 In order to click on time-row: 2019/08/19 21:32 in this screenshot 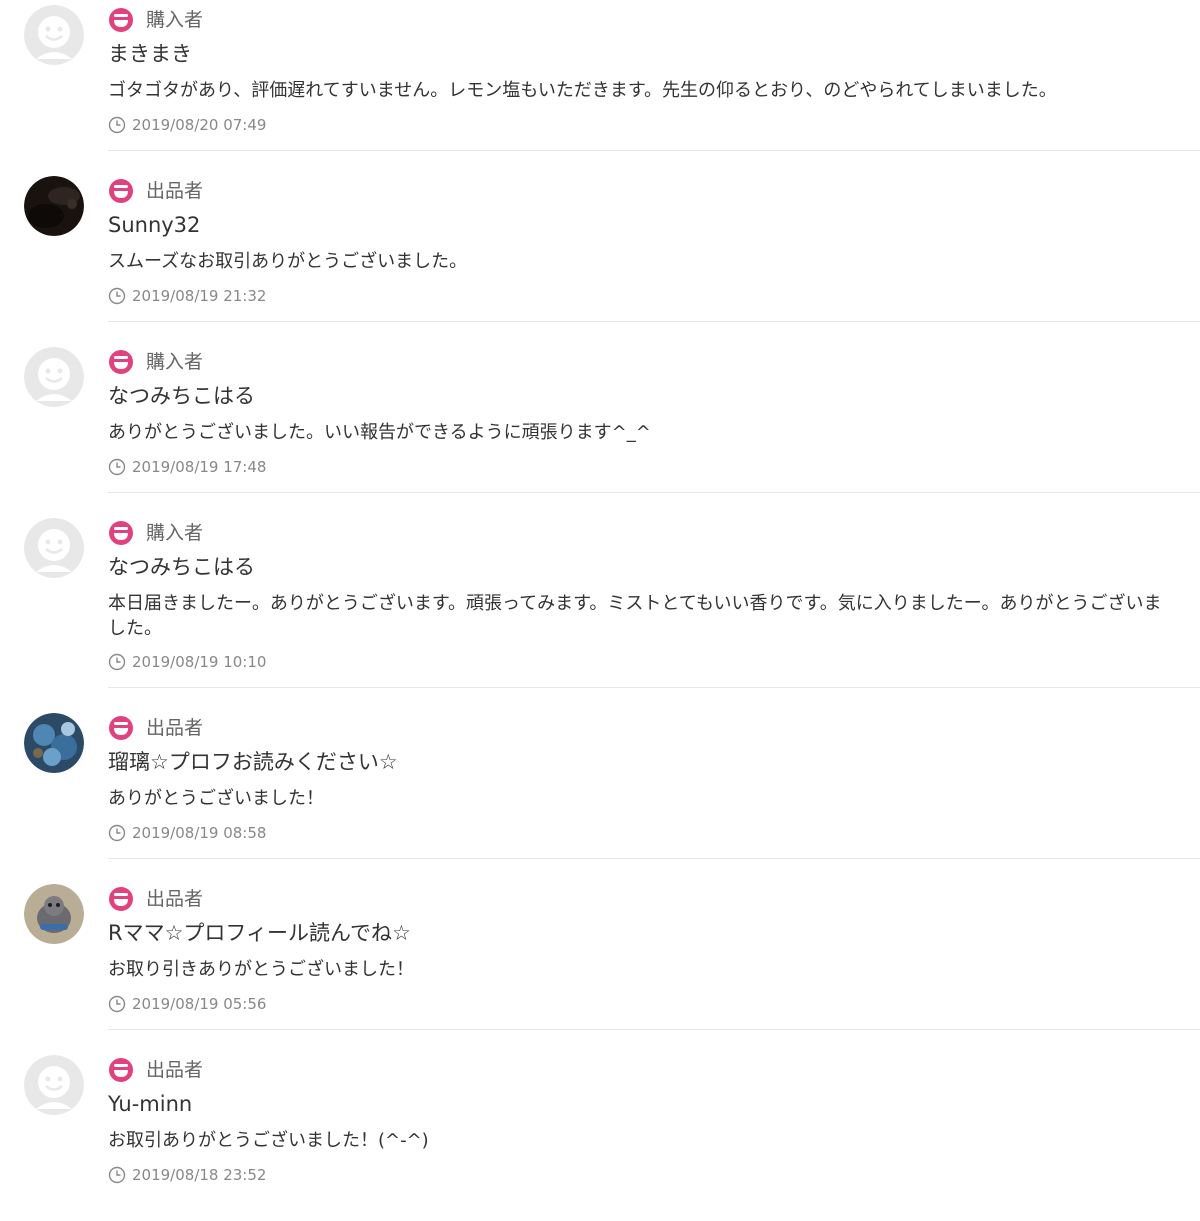, I will do `click(187, 296)`.